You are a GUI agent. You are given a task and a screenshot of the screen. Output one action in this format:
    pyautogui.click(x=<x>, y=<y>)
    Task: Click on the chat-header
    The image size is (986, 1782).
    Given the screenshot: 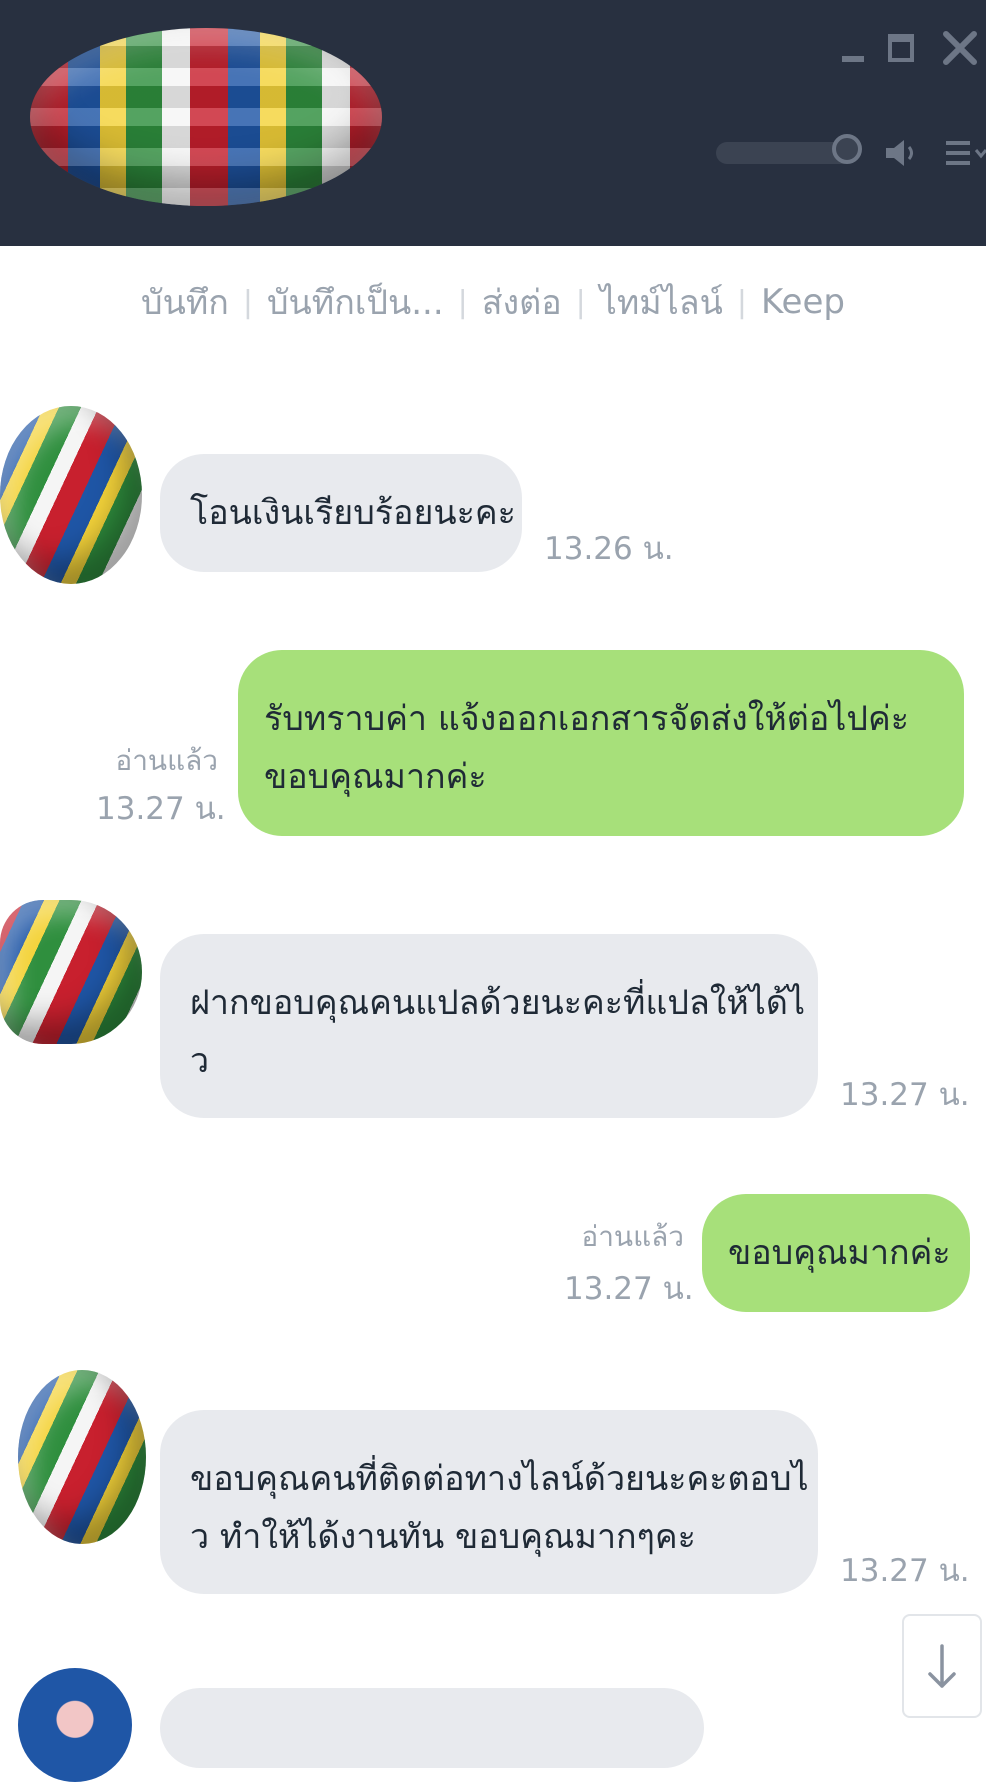 What is the action you would take?
    pyautogui.click(x=493, y=123)
    